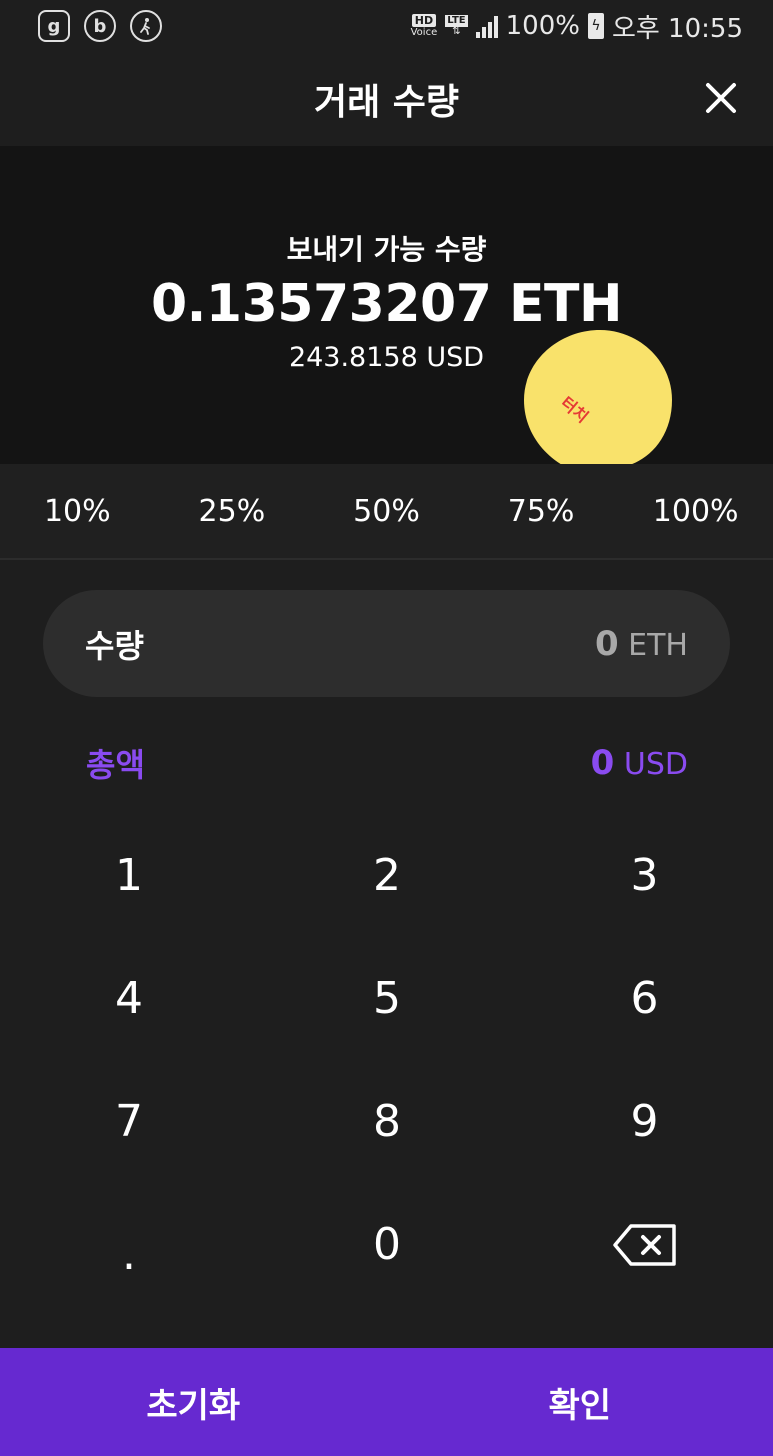 The height and width of the screenshot is (1456, 773). Describe the element at coordinates (386, 304) in the screenshot. I see `available-amount: 0.13573207 ETH` at that location.